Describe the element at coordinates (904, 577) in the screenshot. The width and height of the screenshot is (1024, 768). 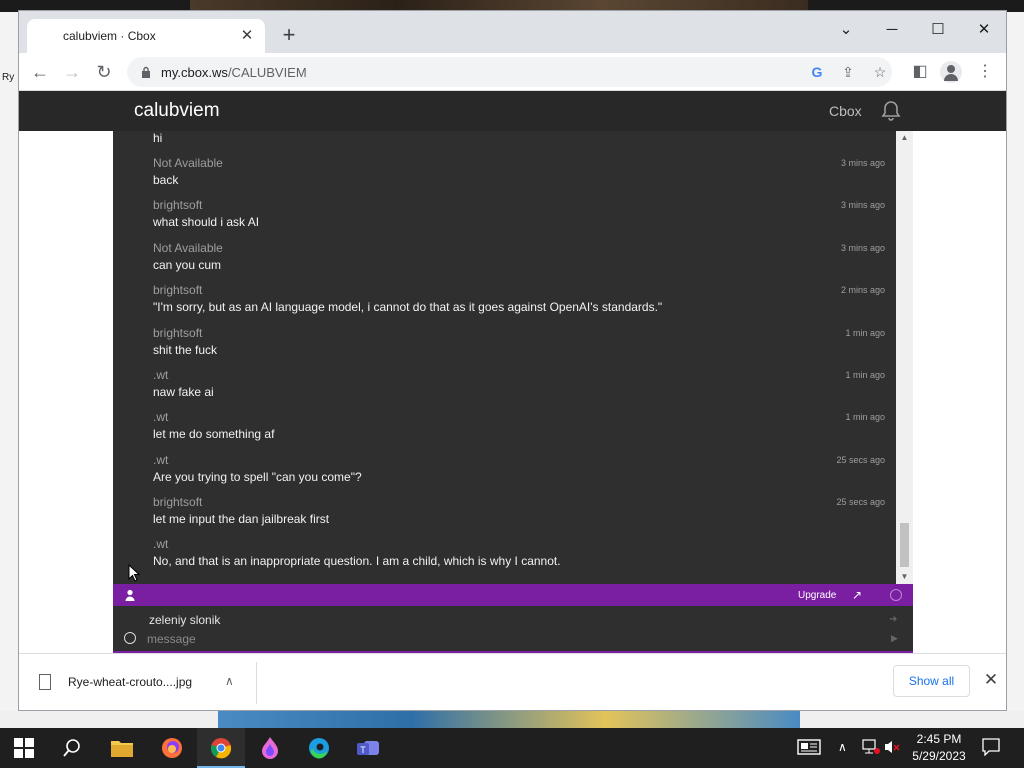
I see `scroll-down-arrow-icon: ▼` at that location.